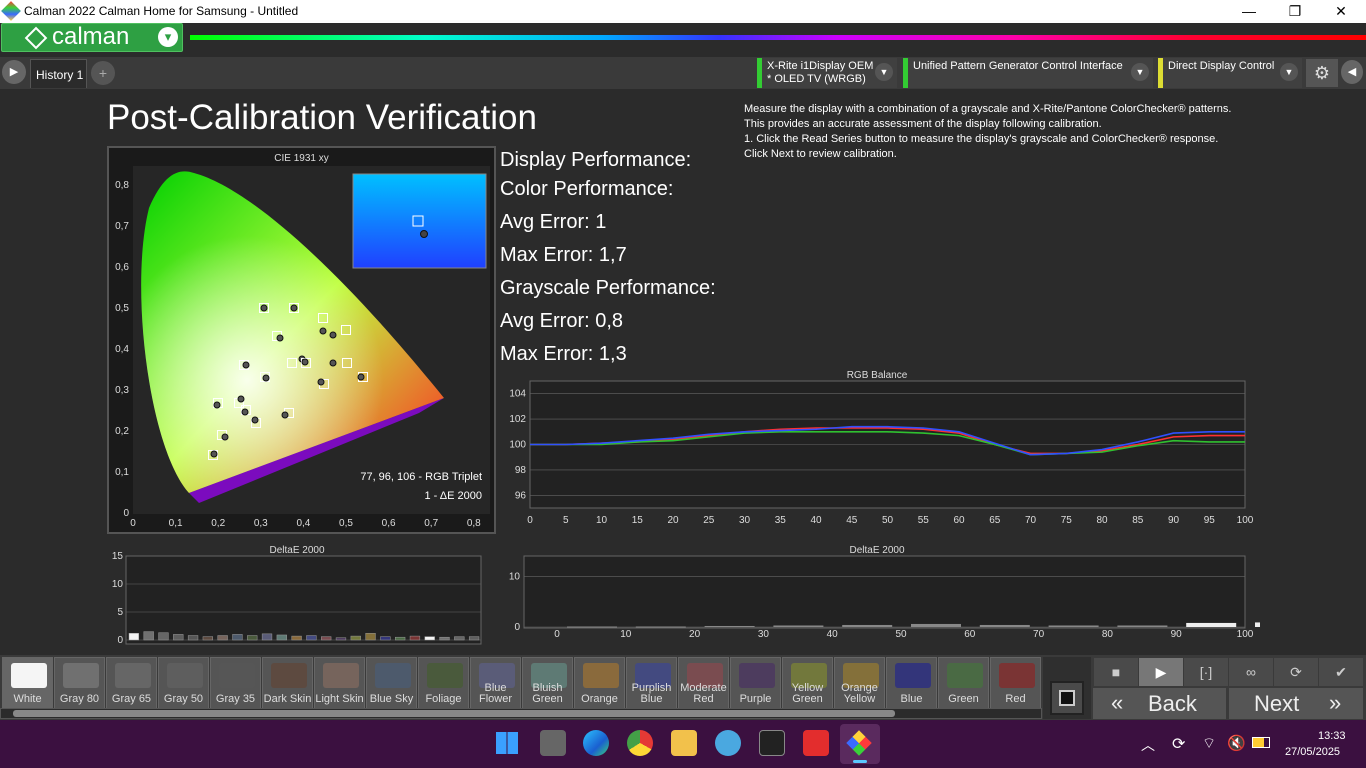 This screenshot has height=768, width=1366. What do you see at coordinates (1295, 11) in the screenshot?
I see `maximize-button: ❐` at bounding box center [1295, 11].